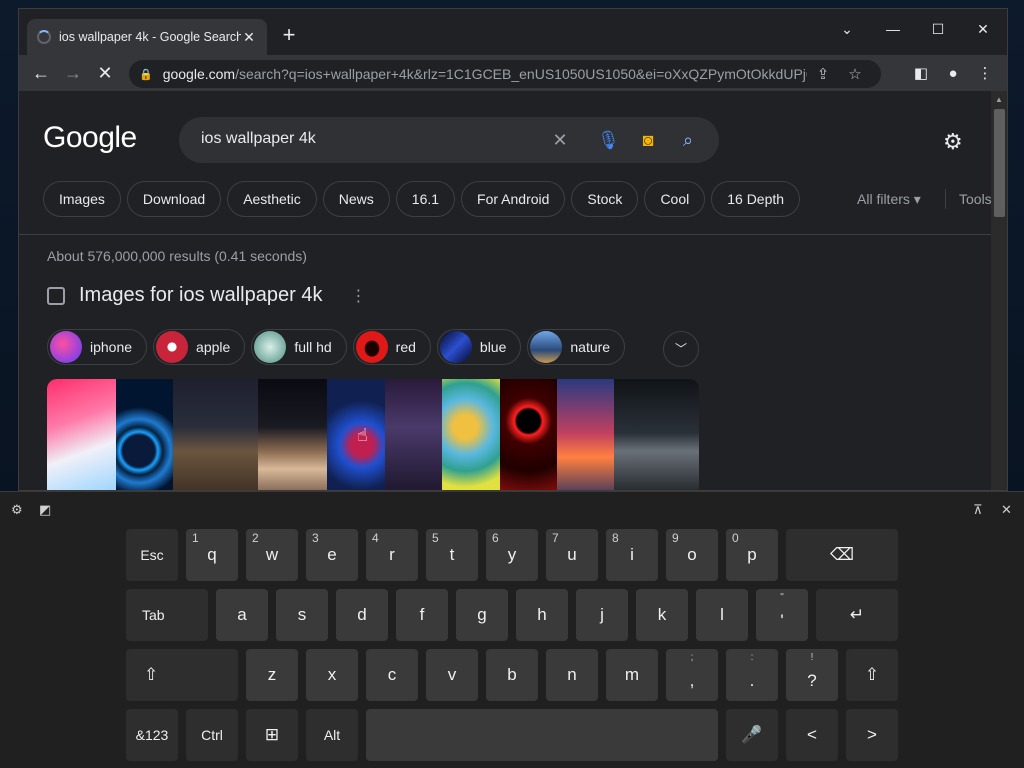 The height and width of the screenshot is (768, 1024). What do you see at coordinates (302, 615) in the screenshot?
I see `key-s: s` at bounding box center [302, 615].